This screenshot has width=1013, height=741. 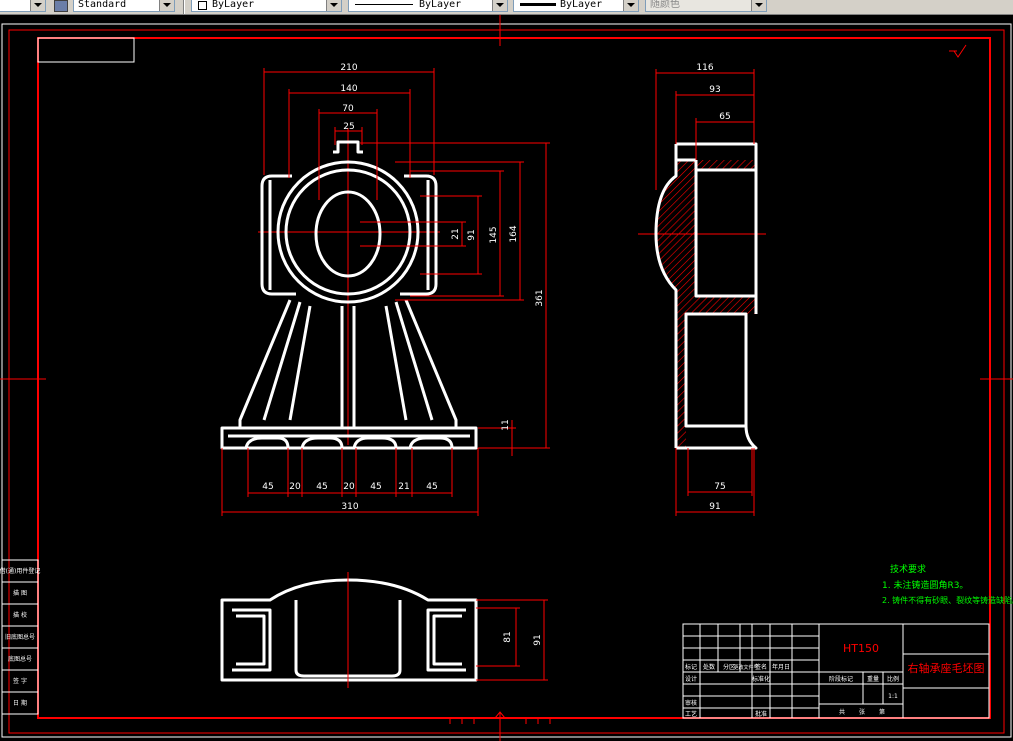 I want to click on dim-140: 140, so click(x=348, y=89).